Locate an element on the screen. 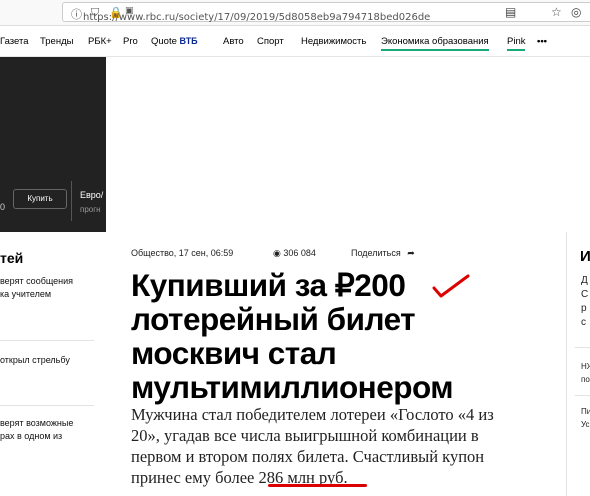 The height and width of the screenshot is (496, 590). nav-trends: Тренды is located at coordinates (56, 41).